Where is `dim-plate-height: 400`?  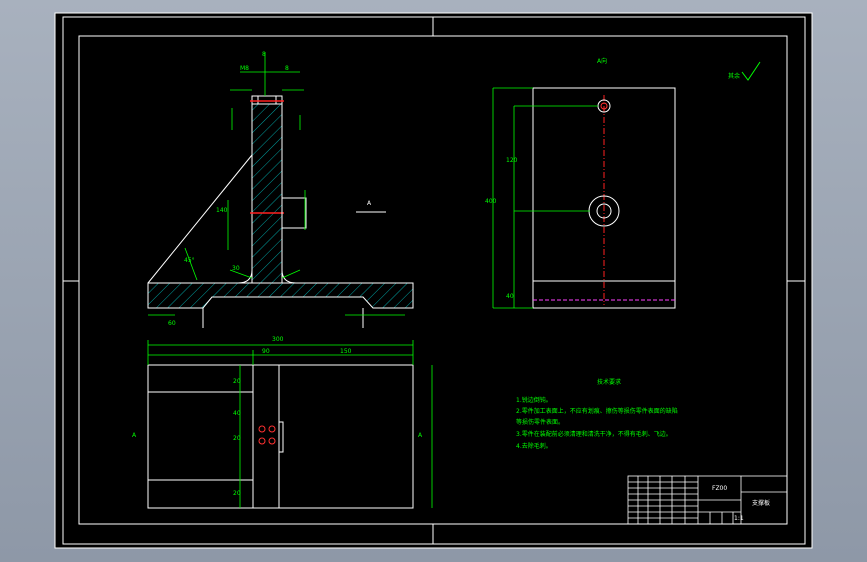
dim-plate-height: 400 is located at coordinates (491, 201).